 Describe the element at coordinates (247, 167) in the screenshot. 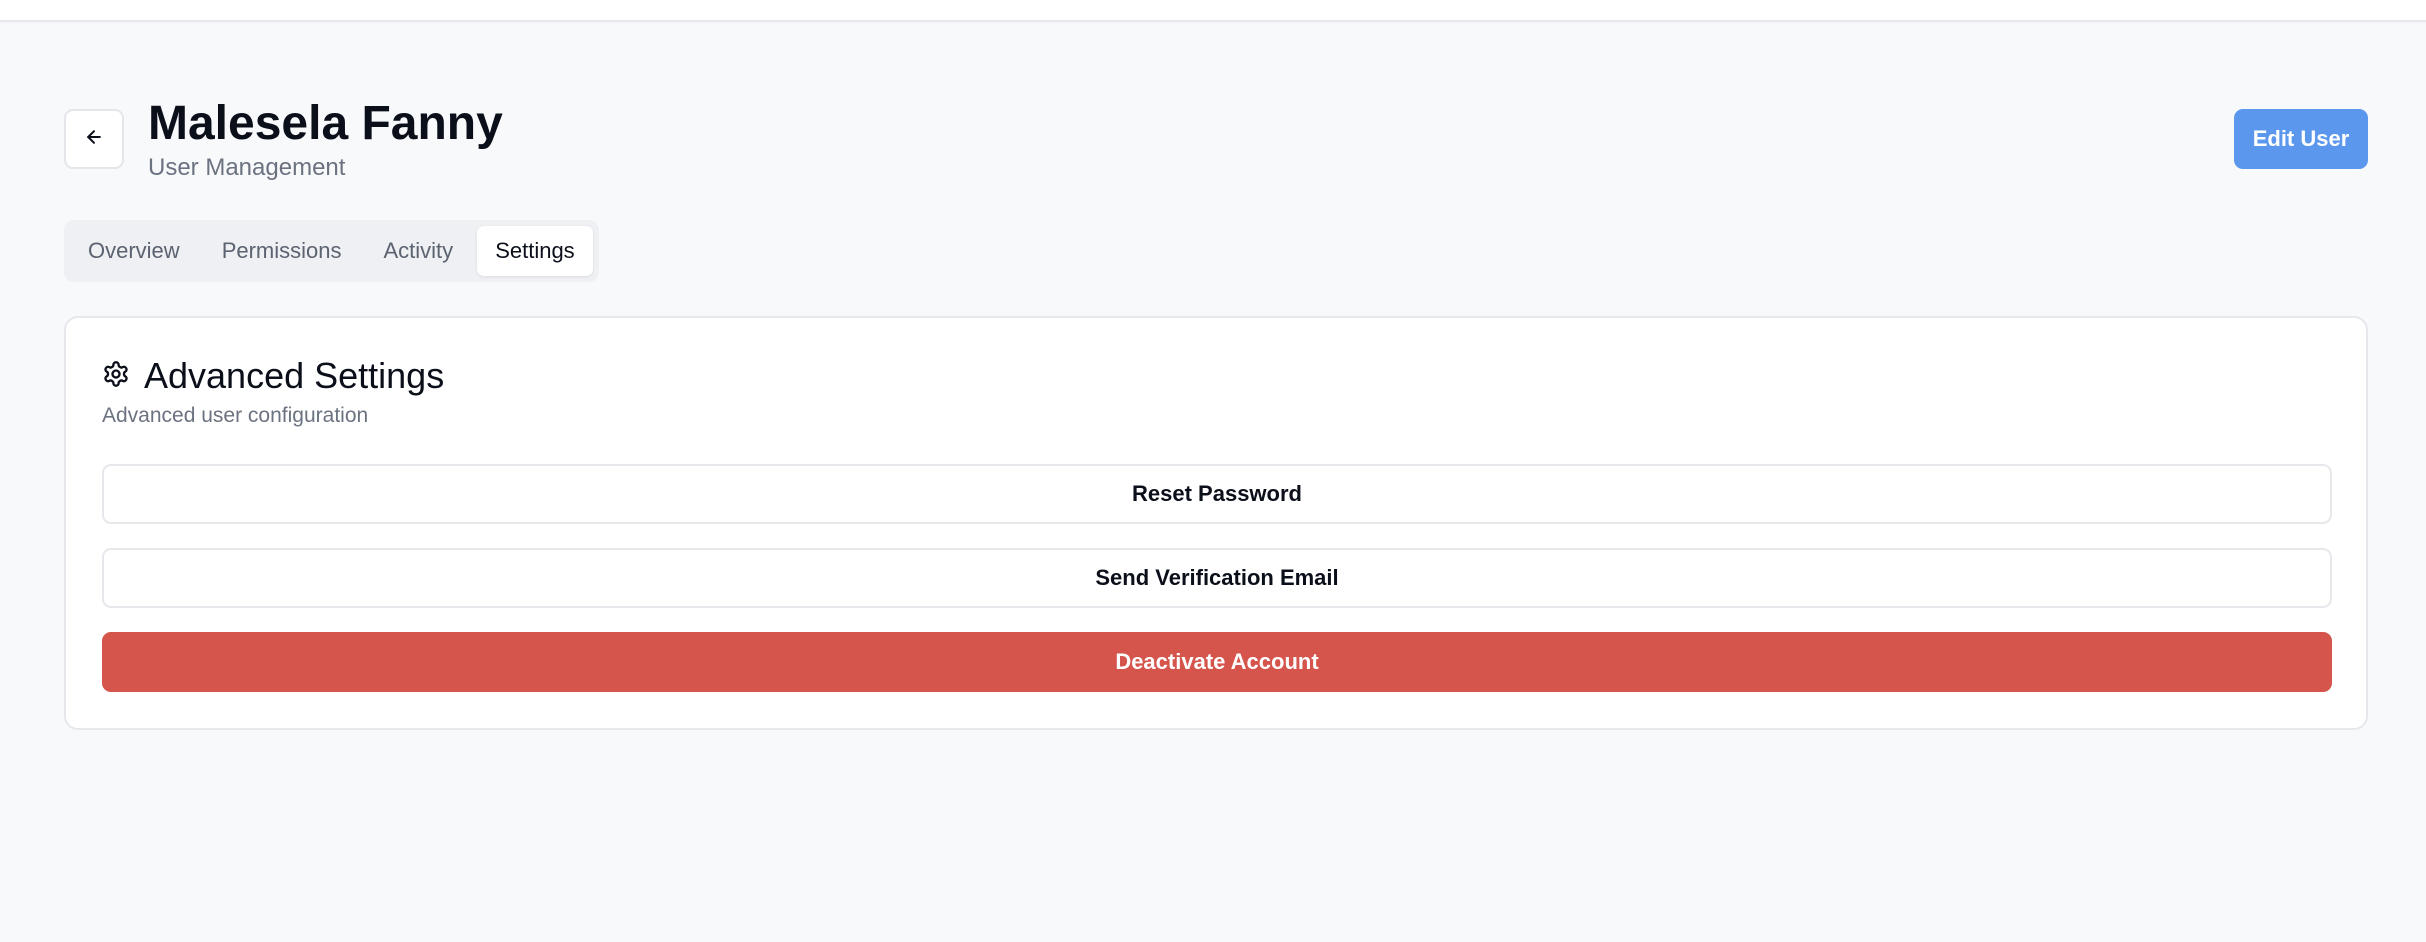

I see `page-subtitle: User Management` at that location.